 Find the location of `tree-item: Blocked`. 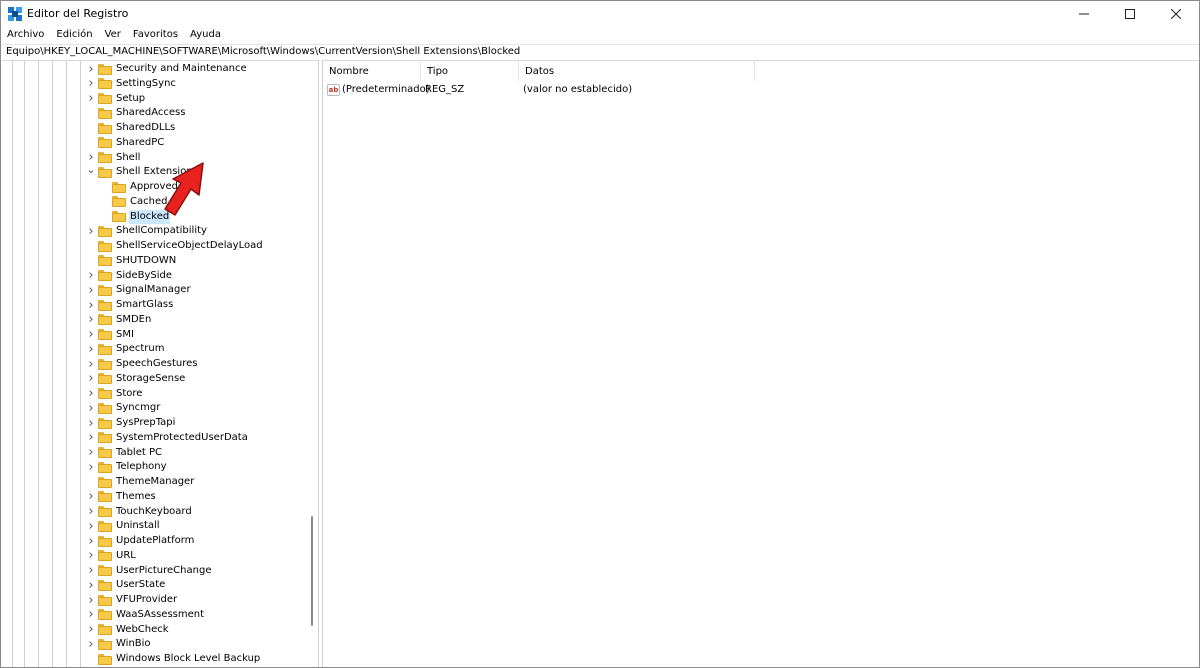

tree-item: Blocked is located at coordinates (135, 216).